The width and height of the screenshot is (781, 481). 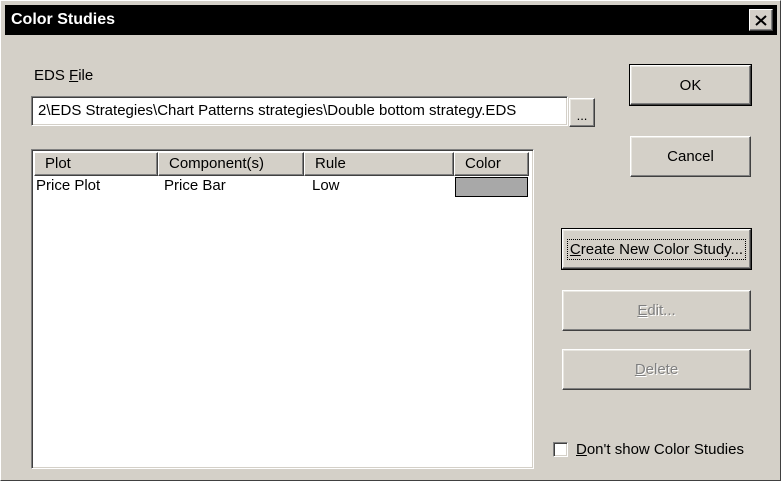 I want to click on color-swatch, so click(x=491, y=187).